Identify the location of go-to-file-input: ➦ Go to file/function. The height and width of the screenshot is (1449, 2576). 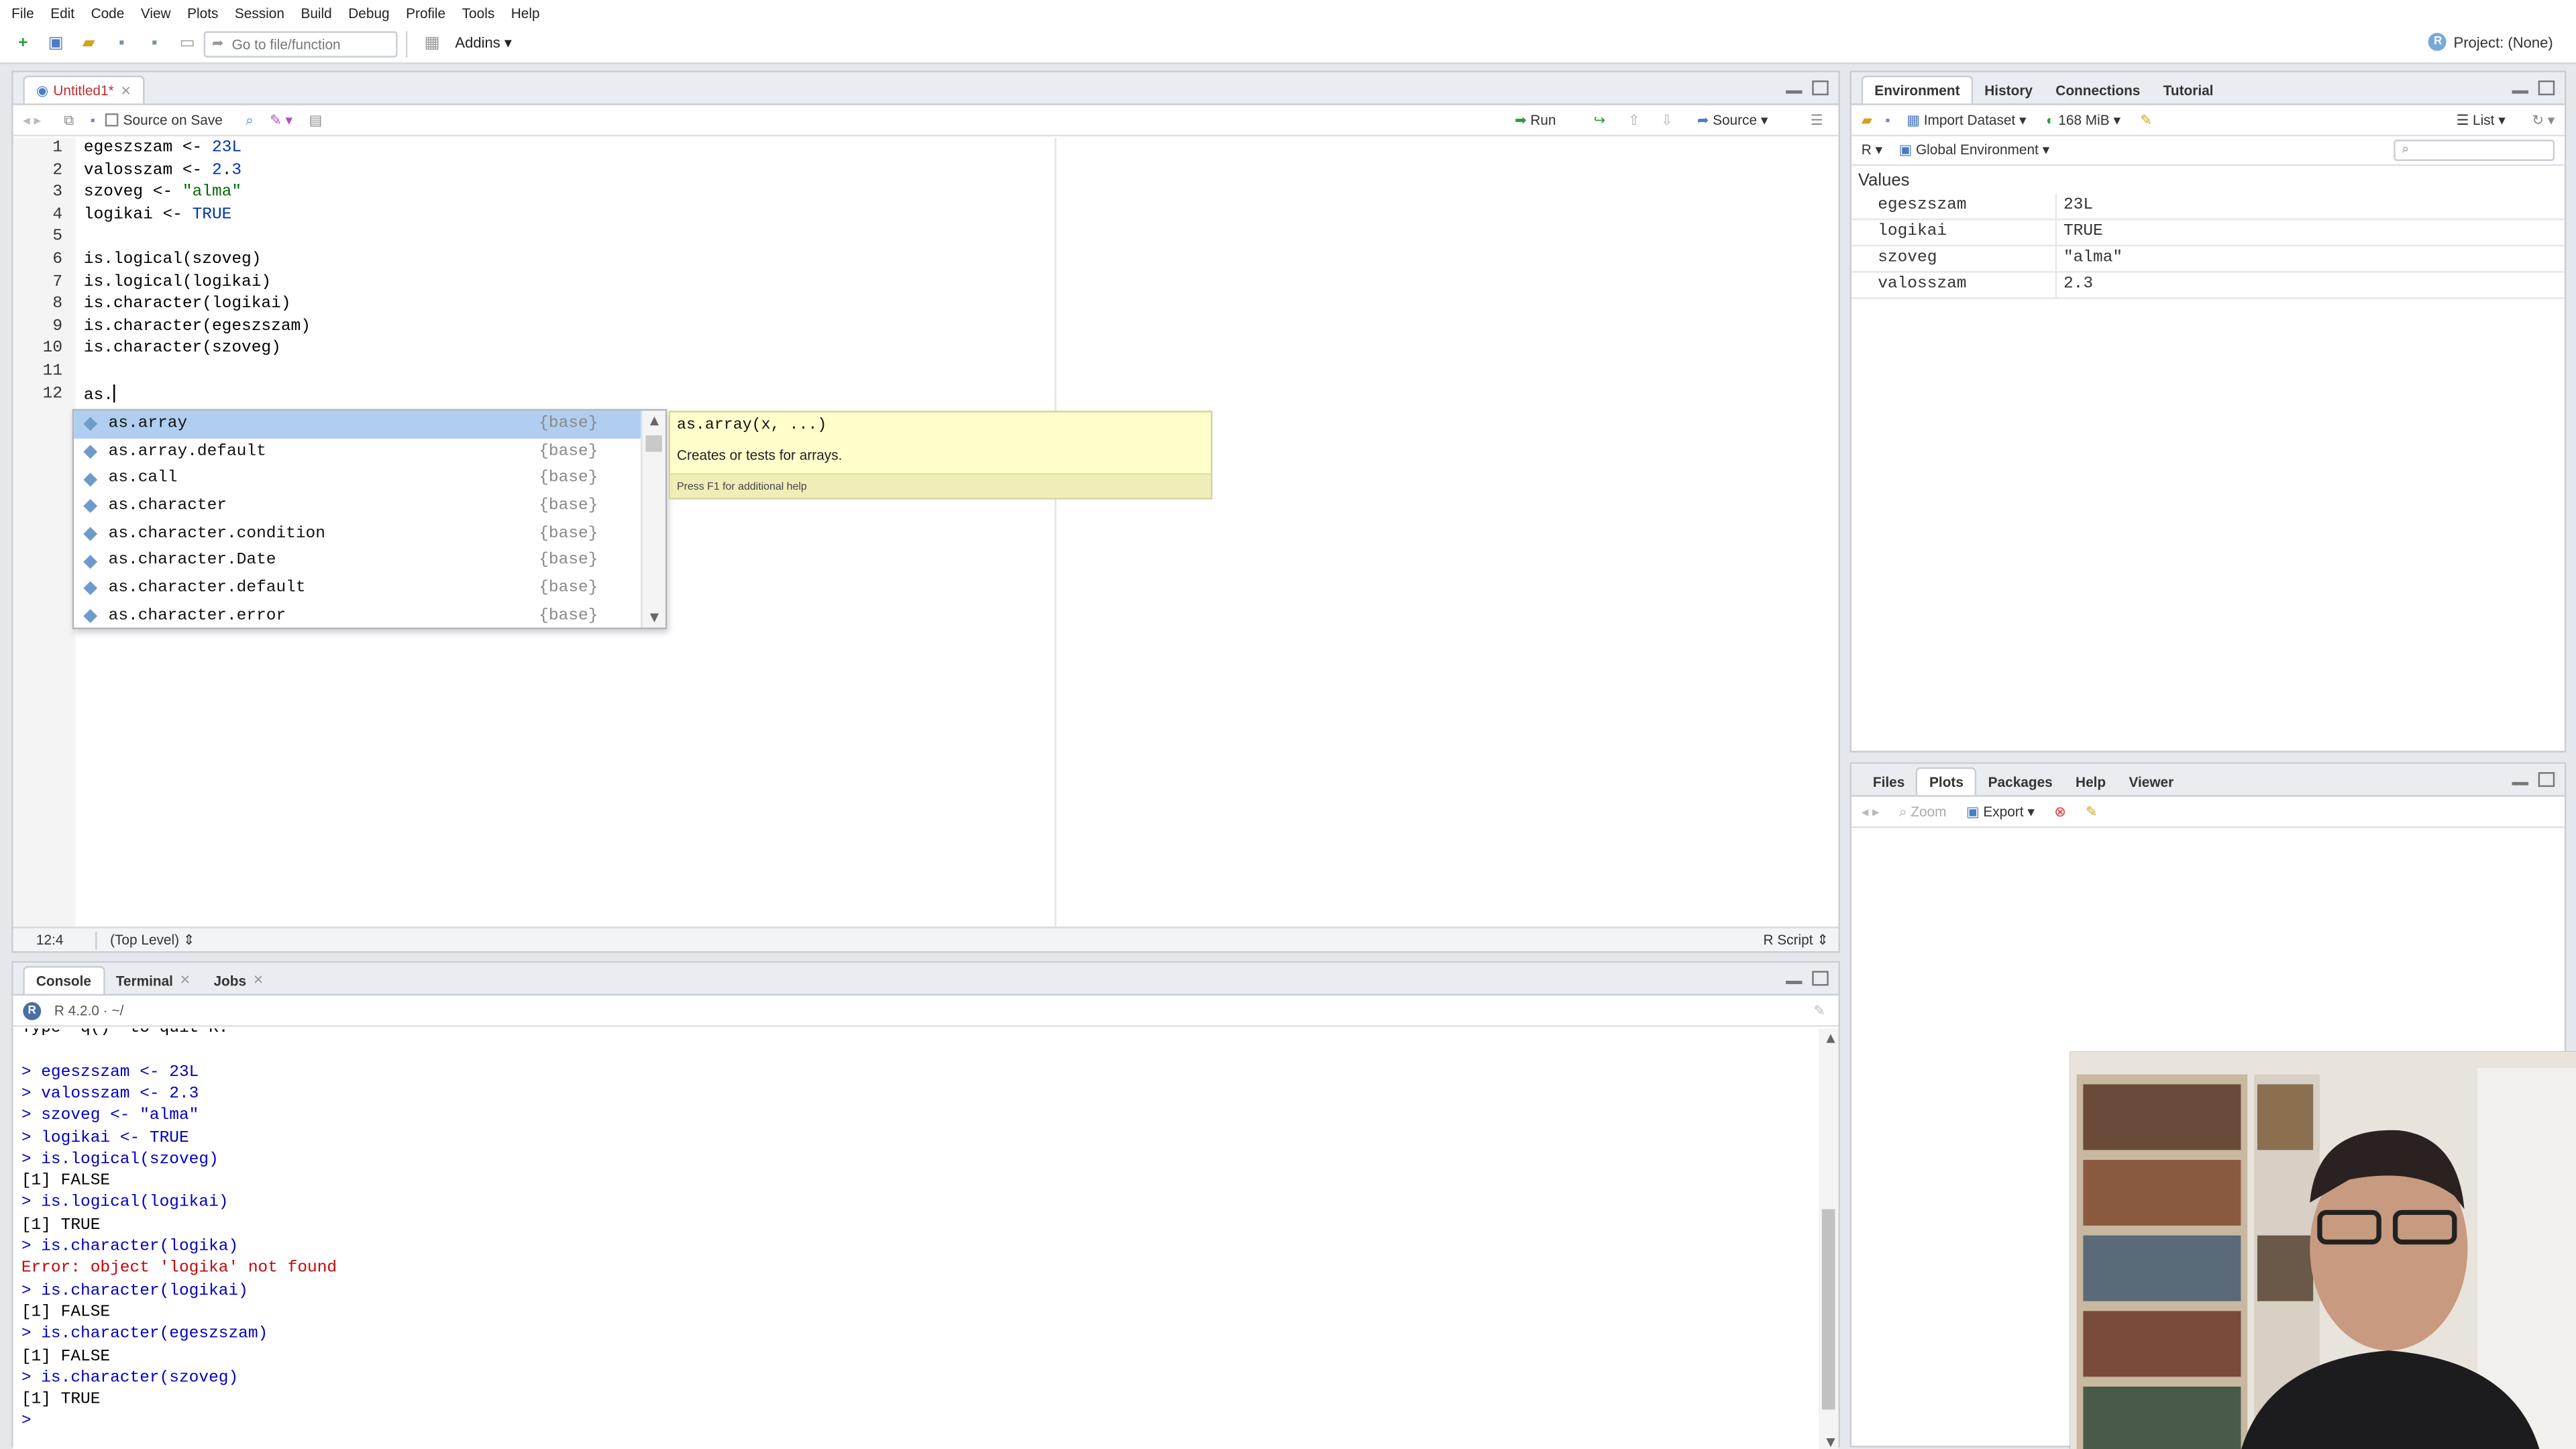
(300, 43).